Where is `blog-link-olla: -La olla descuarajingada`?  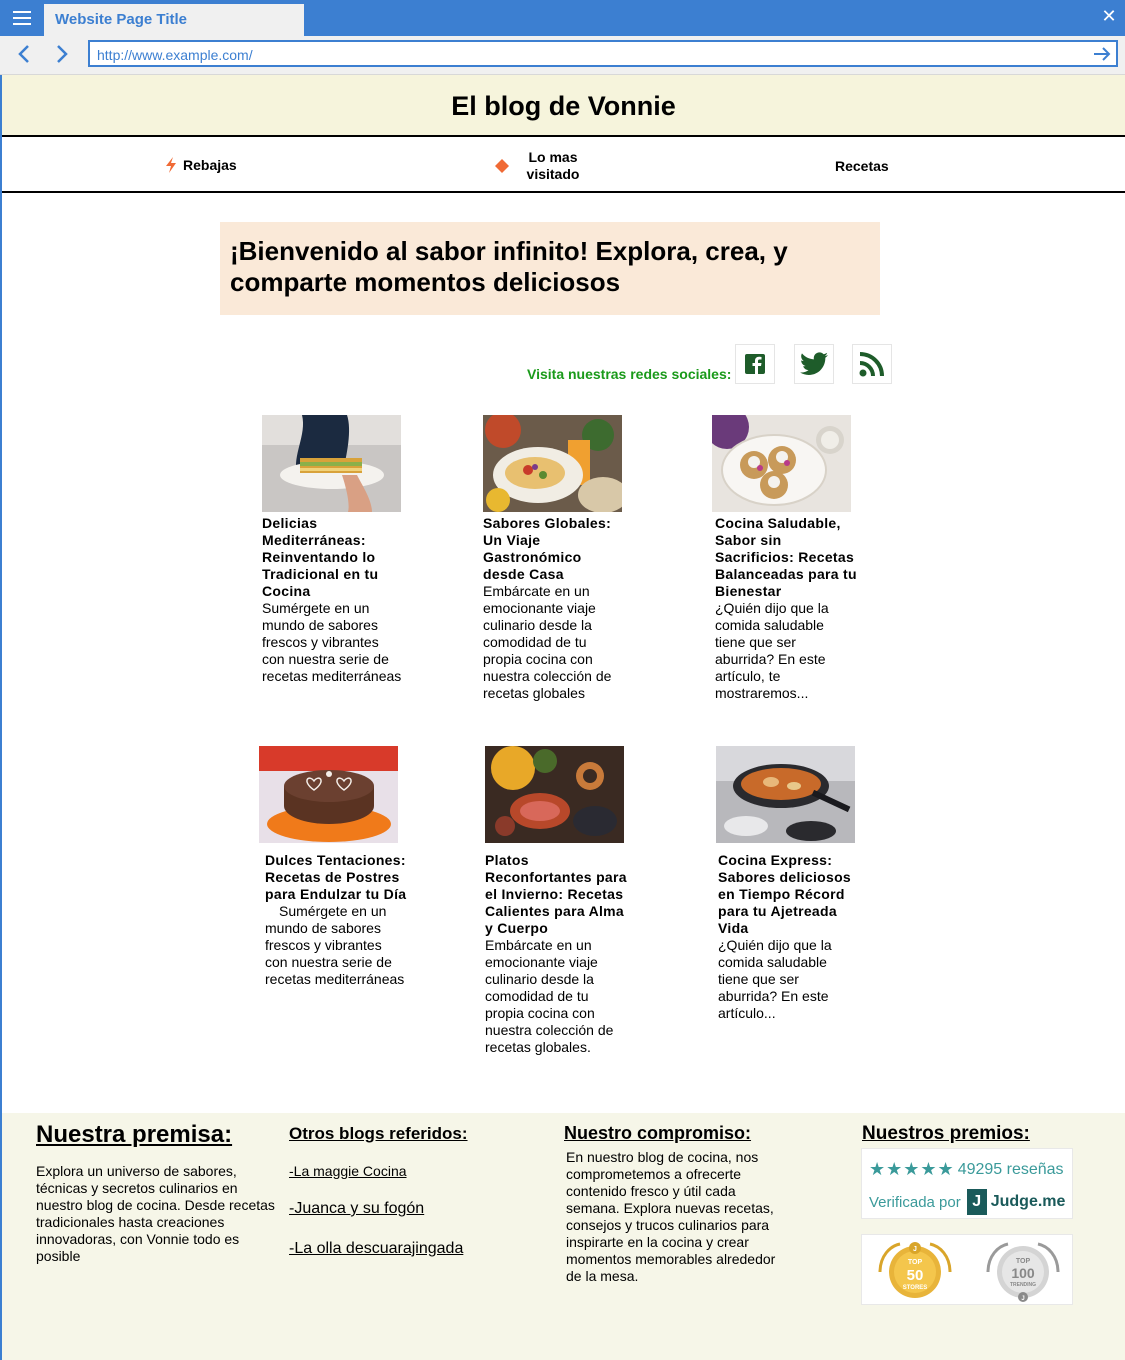
blog-link-olla: -La olla descuarajingada is located at coordinates (376, 1249).